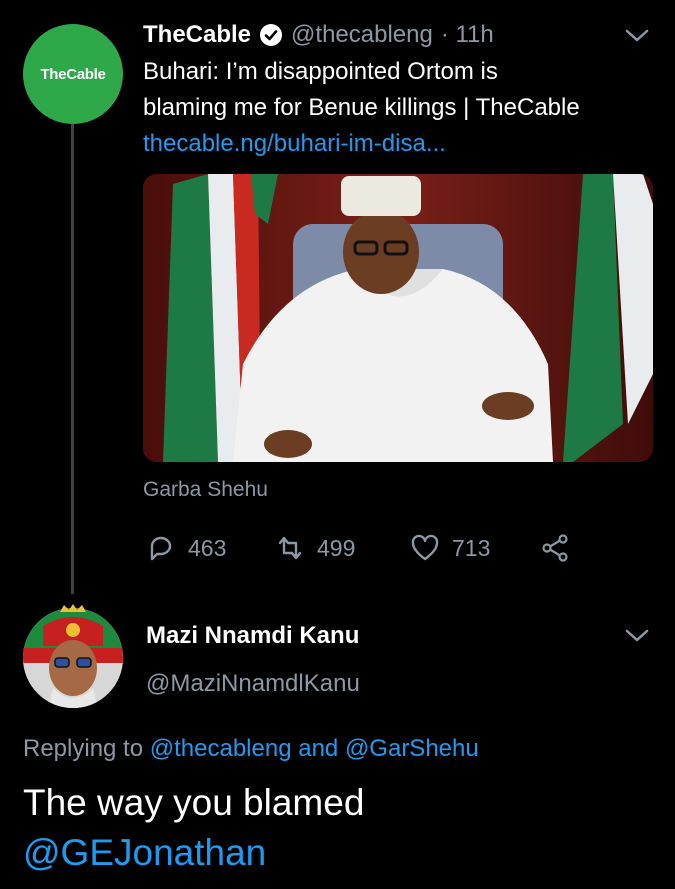  What do you see at coordinates (221, 748) in the screenshot?
I see `reply-mention-thecableng: @thecableng` at bounding box center [221, 748].